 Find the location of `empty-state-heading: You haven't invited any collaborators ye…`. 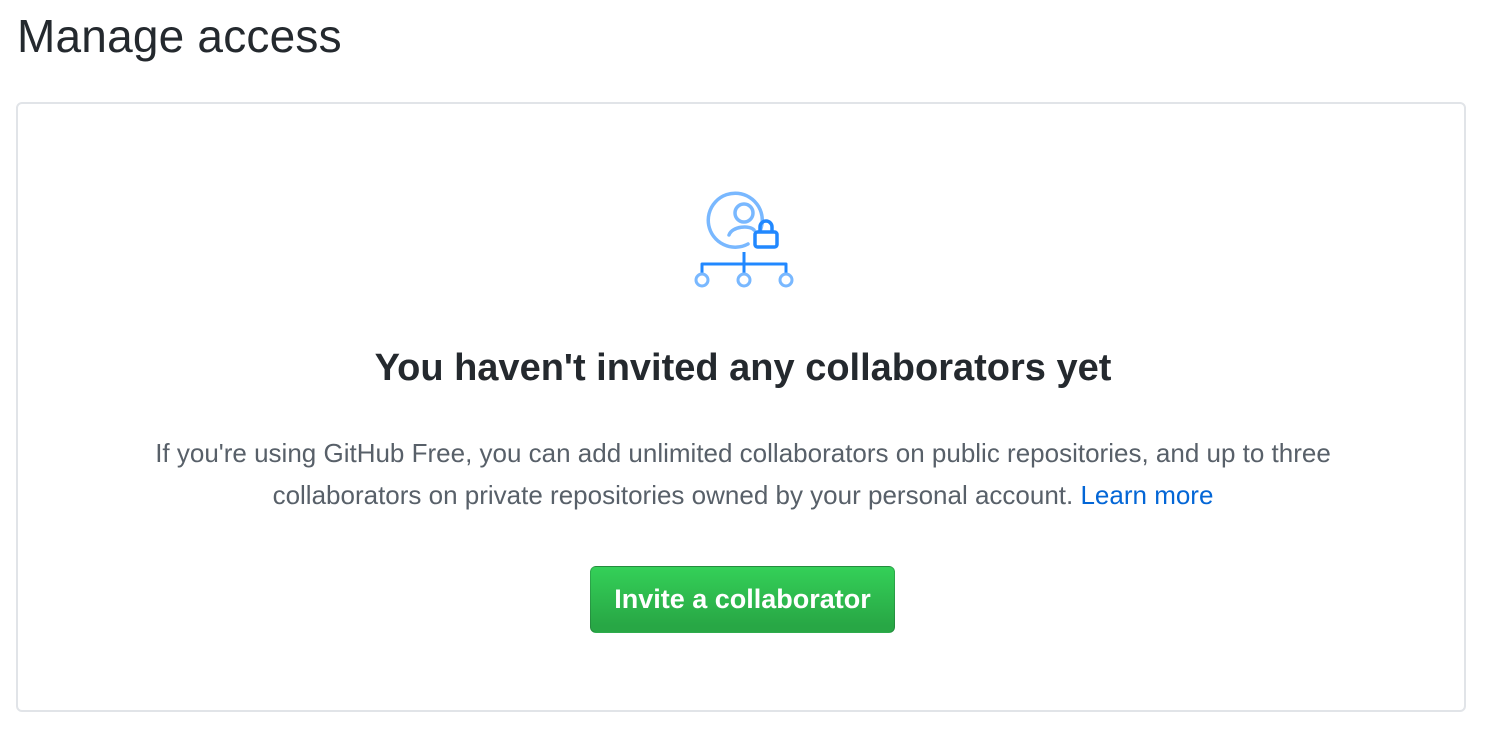

empty-state-heading: You haven't invited any collaborators ye… is located at coordinates (743, 368).